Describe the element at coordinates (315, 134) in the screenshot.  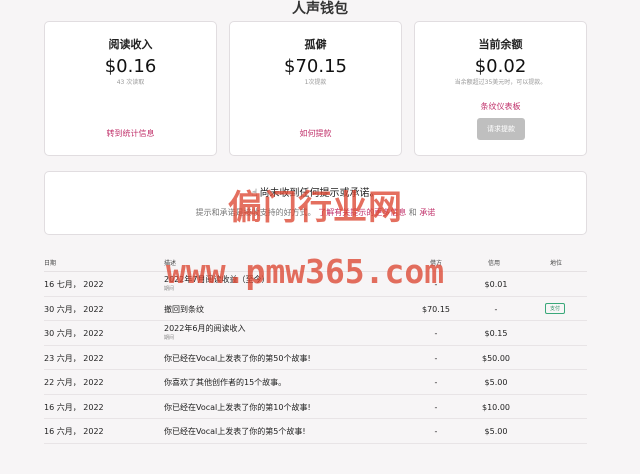
I see `how-to-withdraw-link: 如何提款` at that location.